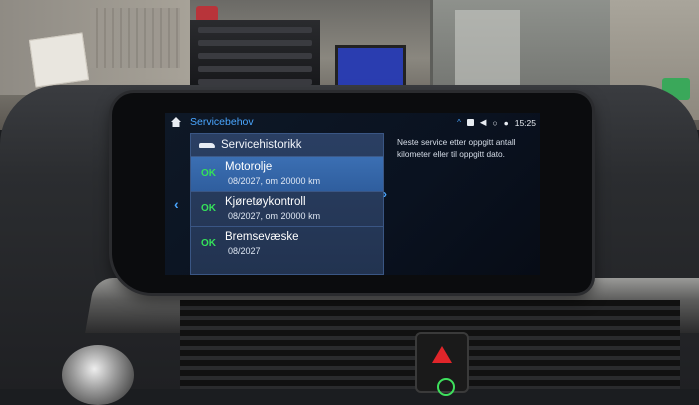 This screenshot has width=699, height=405. Describe the element at coordinates (176, 122) in the screenshot. I see `home-icon` at that location.